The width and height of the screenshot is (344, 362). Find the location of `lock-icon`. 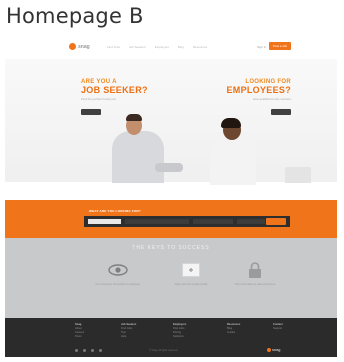

lock-icon is located at coordinates (255, 270).